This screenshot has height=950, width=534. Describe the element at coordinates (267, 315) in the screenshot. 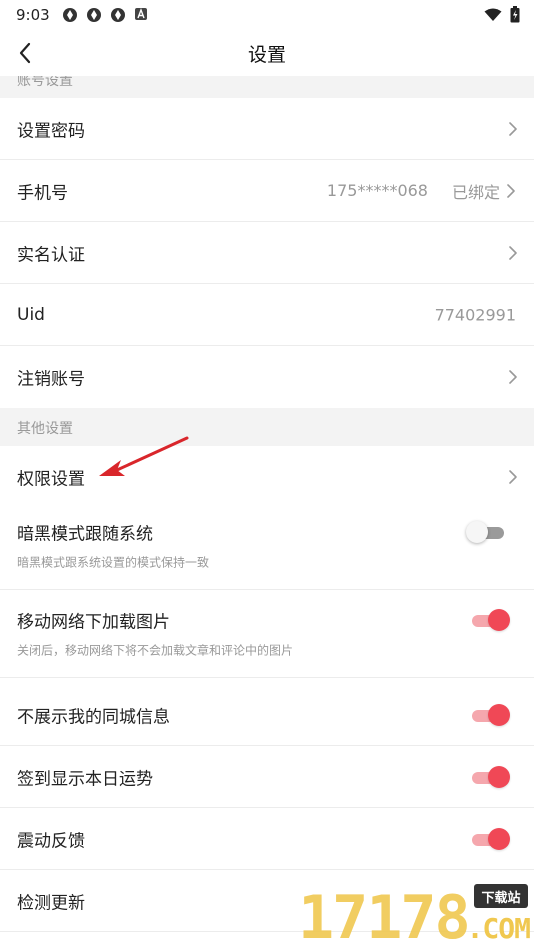

I see `row-uid: Uid 77402991` at that location.